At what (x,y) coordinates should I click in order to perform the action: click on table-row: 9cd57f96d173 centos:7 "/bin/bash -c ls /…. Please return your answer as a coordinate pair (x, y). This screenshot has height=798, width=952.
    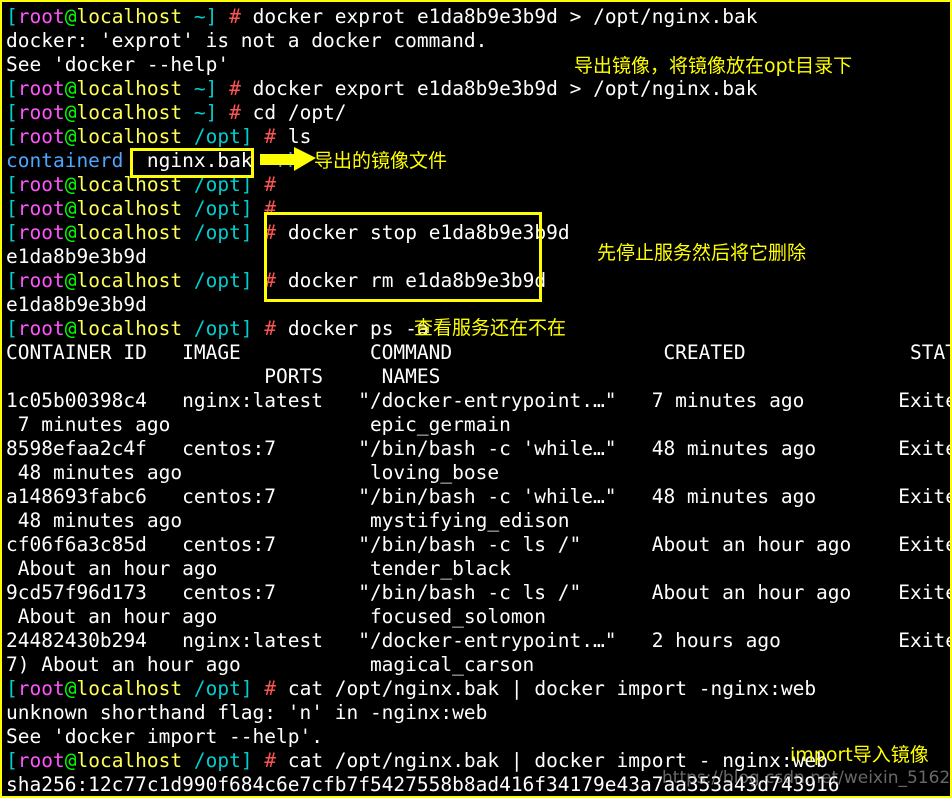
    Looking at the image, I should click on (479, 592).